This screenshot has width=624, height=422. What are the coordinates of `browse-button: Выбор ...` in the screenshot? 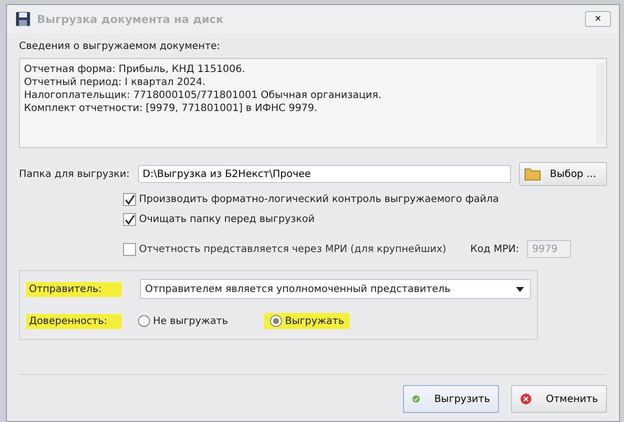 It's located at (562, 174).